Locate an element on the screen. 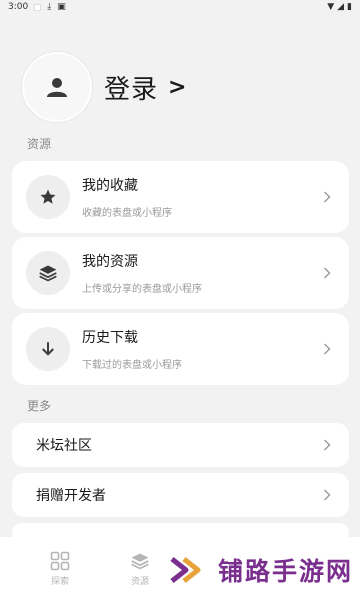 This screenshot has height=600, width=360. my-resources-card: 我的资源 上传或分享的表盘或小程序 is located at coordinates (180, 273).